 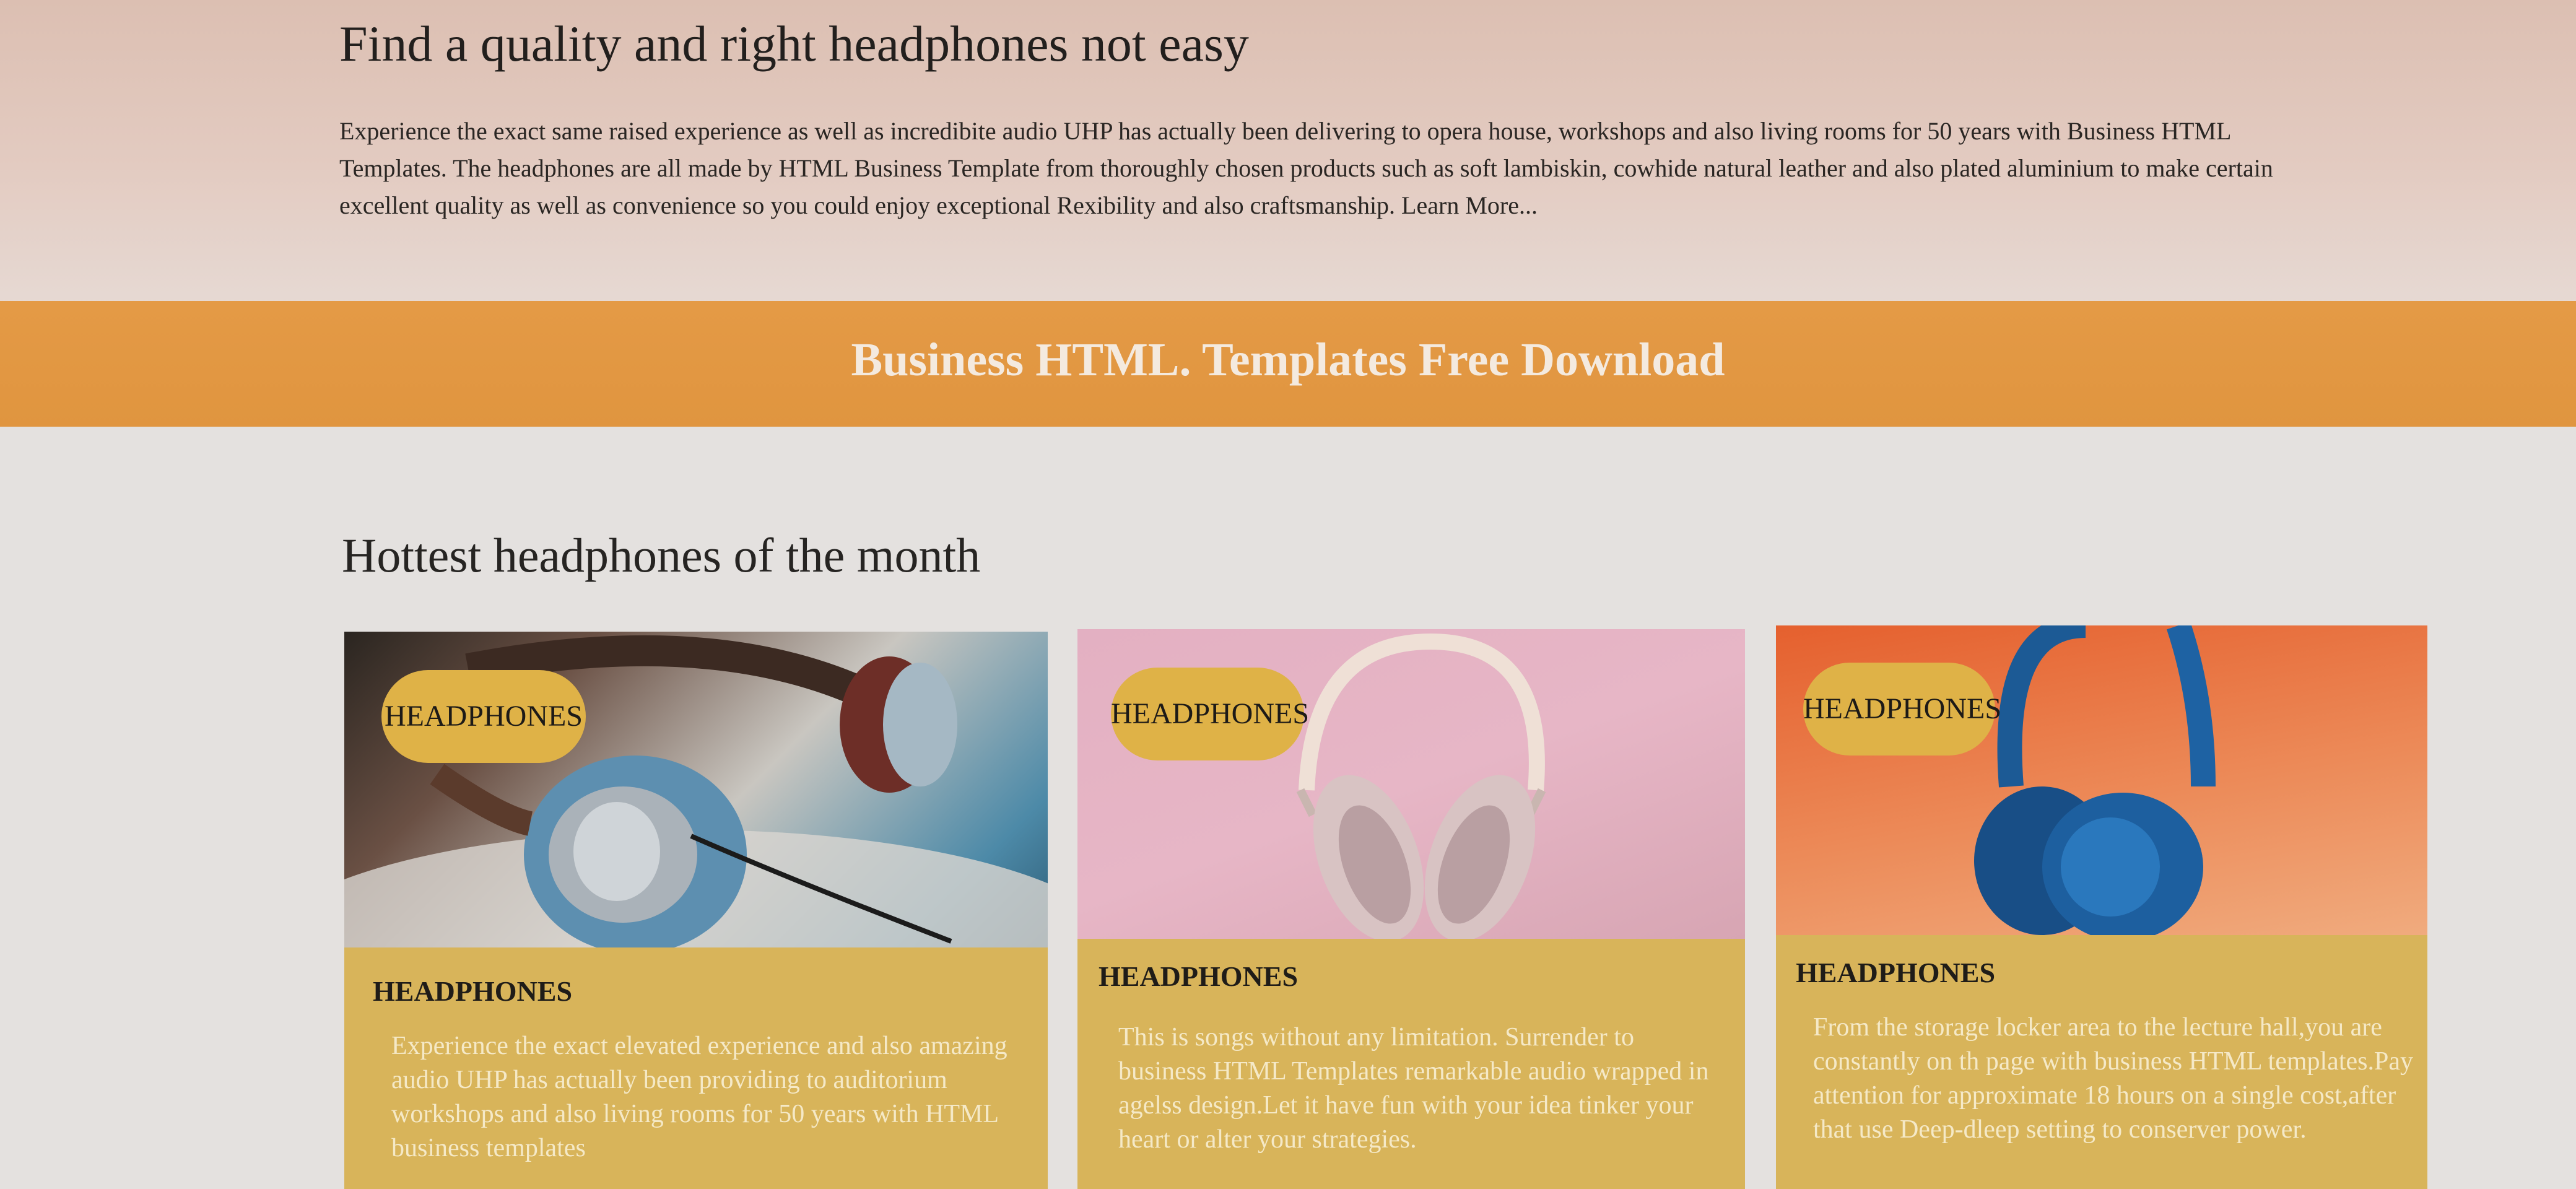 I want to click on download-banner: Business HTML. Templates Free Download, so click(x=1288, y=364).